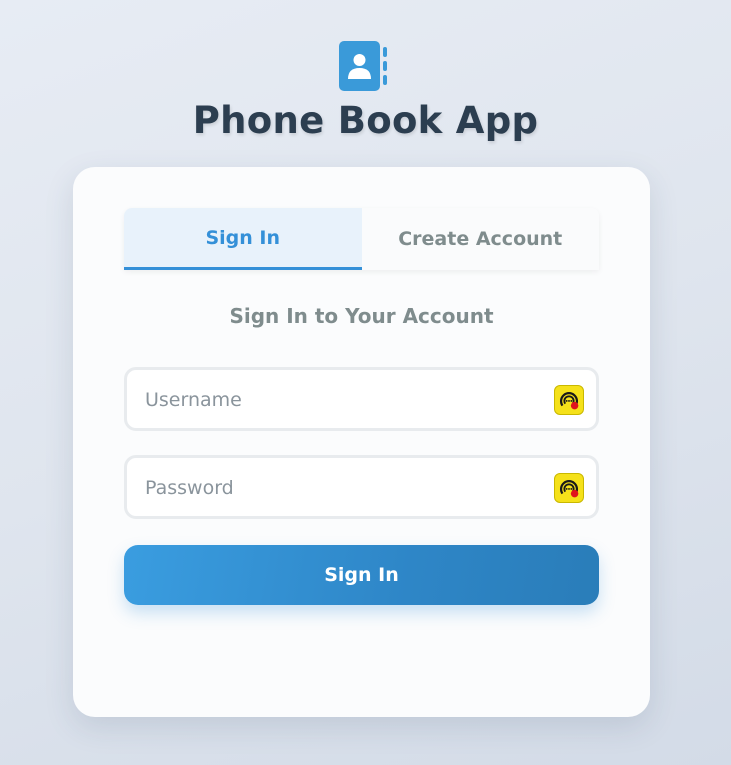 This screenshot has height=765, width=731. I want to click on contact-book-icon, so click(363, 66).